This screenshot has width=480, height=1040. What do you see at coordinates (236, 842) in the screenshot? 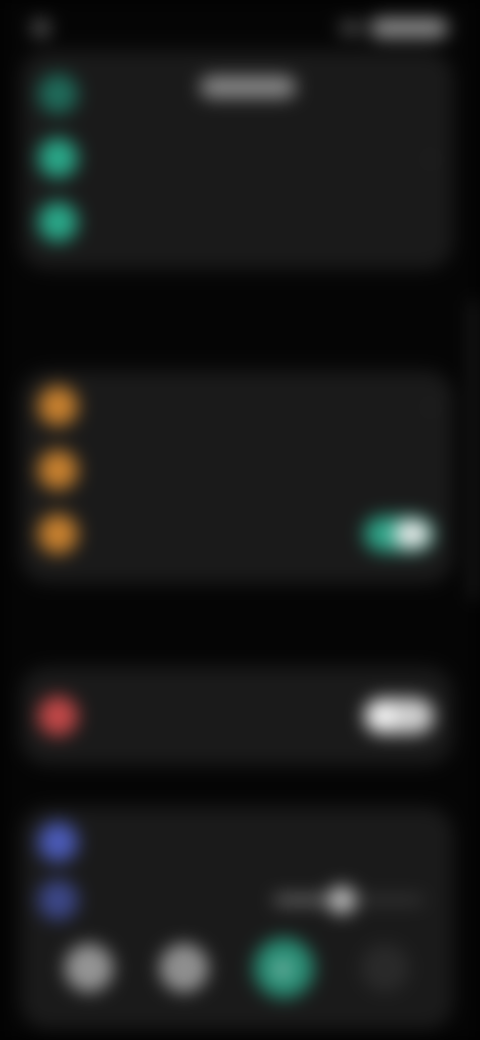
I see `settings-row-speaker` at bounding box center [236, 842].